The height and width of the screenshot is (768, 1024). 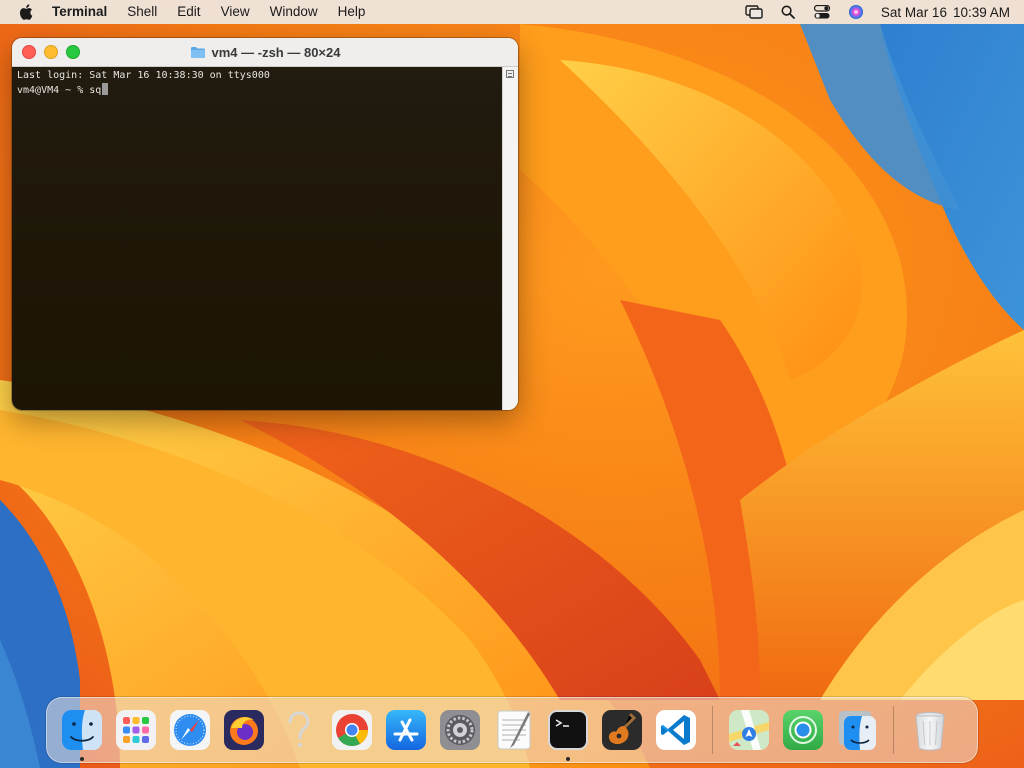 I want to click on textedit-icon, so click(x=514, y=730).